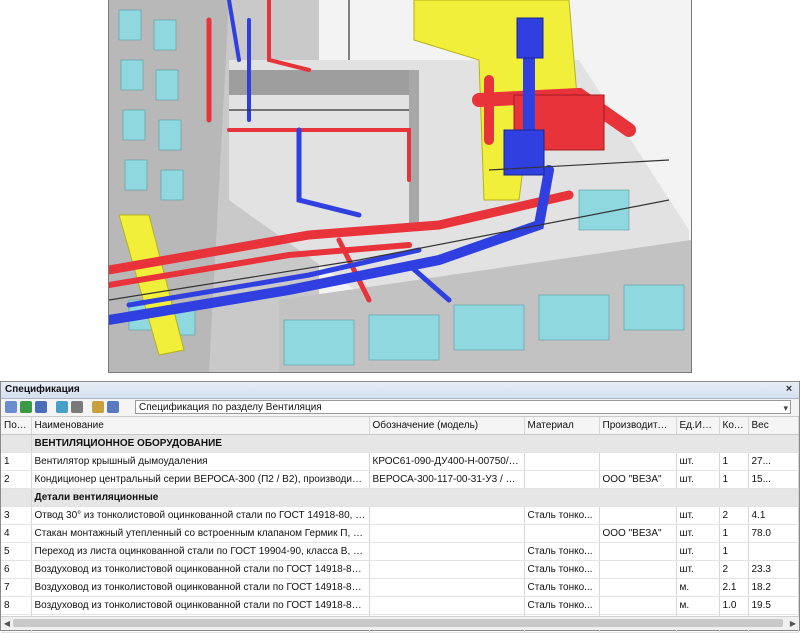  Describe the element at coordinates (400, 390) in the screenshot. I see `panel-title-bar: Спецификация ×` at that location.